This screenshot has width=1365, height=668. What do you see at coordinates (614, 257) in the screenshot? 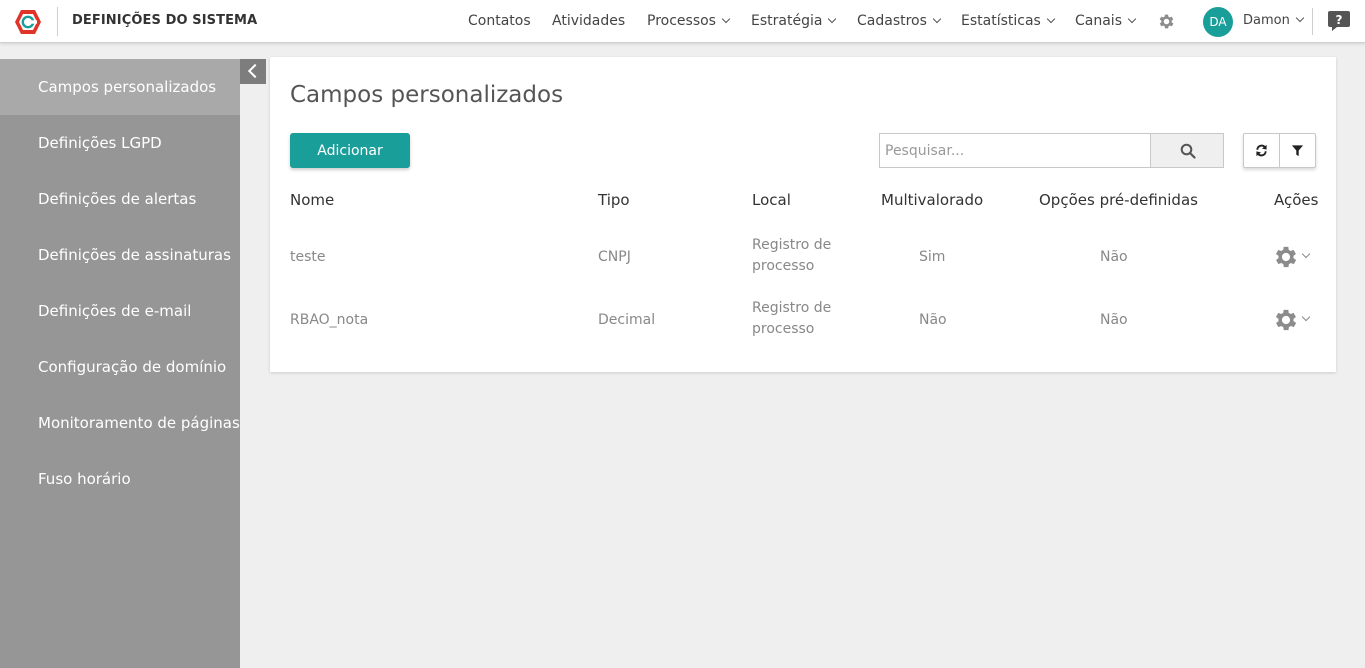
I see `cell-tipo: CNPJ` at bounding box center [614, 257].